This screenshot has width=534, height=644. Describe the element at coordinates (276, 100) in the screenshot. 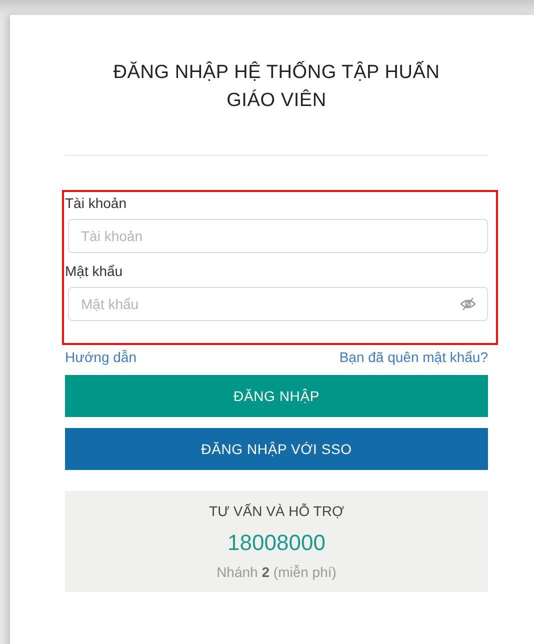

I see `page-title: GIÁO VIÊN` at that location.